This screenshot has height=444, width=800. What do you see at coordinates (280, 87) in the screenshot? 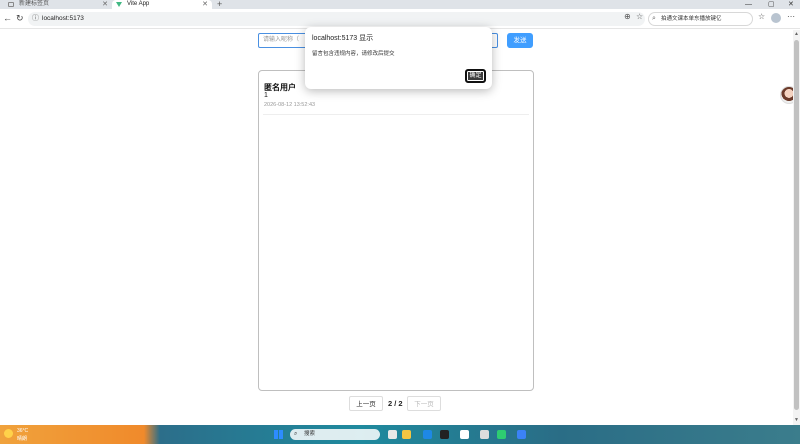
I see `message-user: 匿名用户` at bounding box center [280, 87].